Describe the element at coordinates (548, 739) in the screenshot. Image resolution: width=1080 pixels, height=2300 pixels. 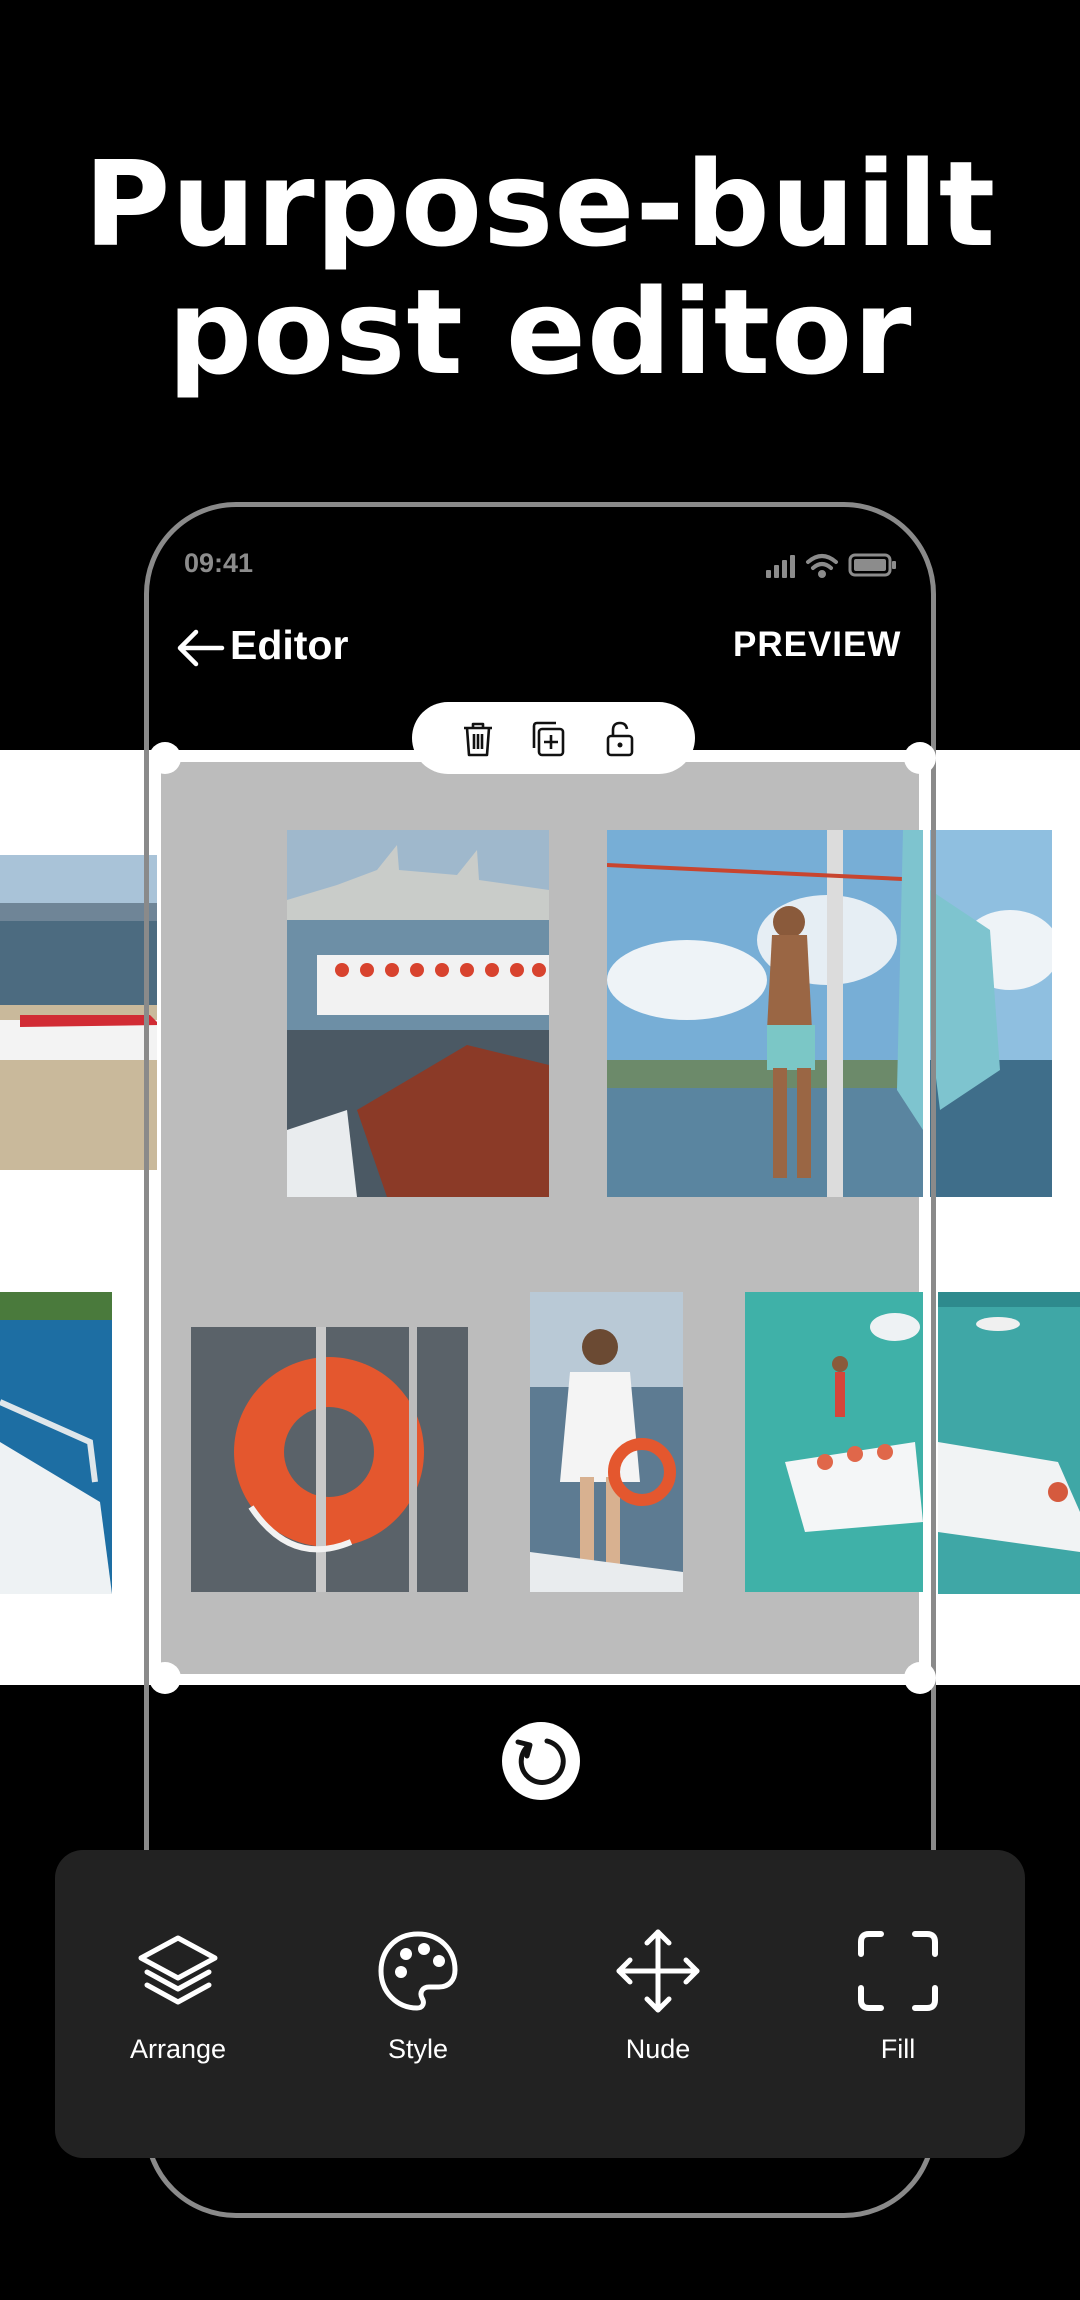
I see `duplicate-icon` at that location.